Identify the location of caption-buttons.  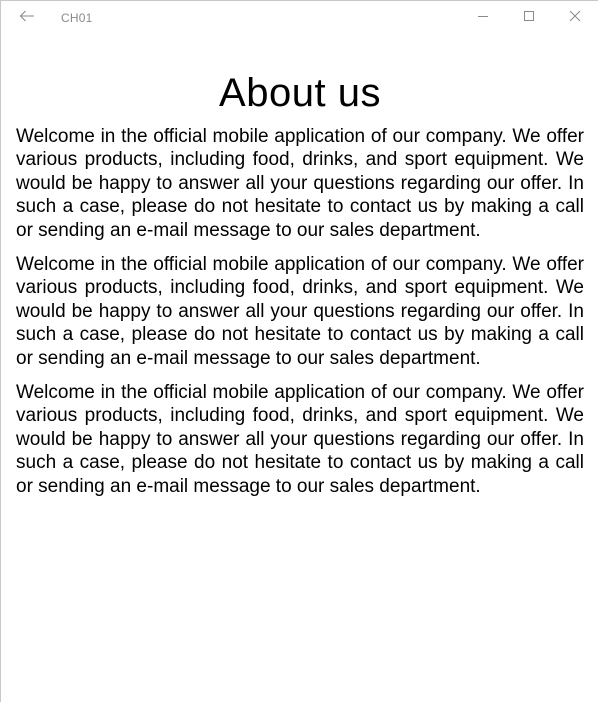
(529, 18).